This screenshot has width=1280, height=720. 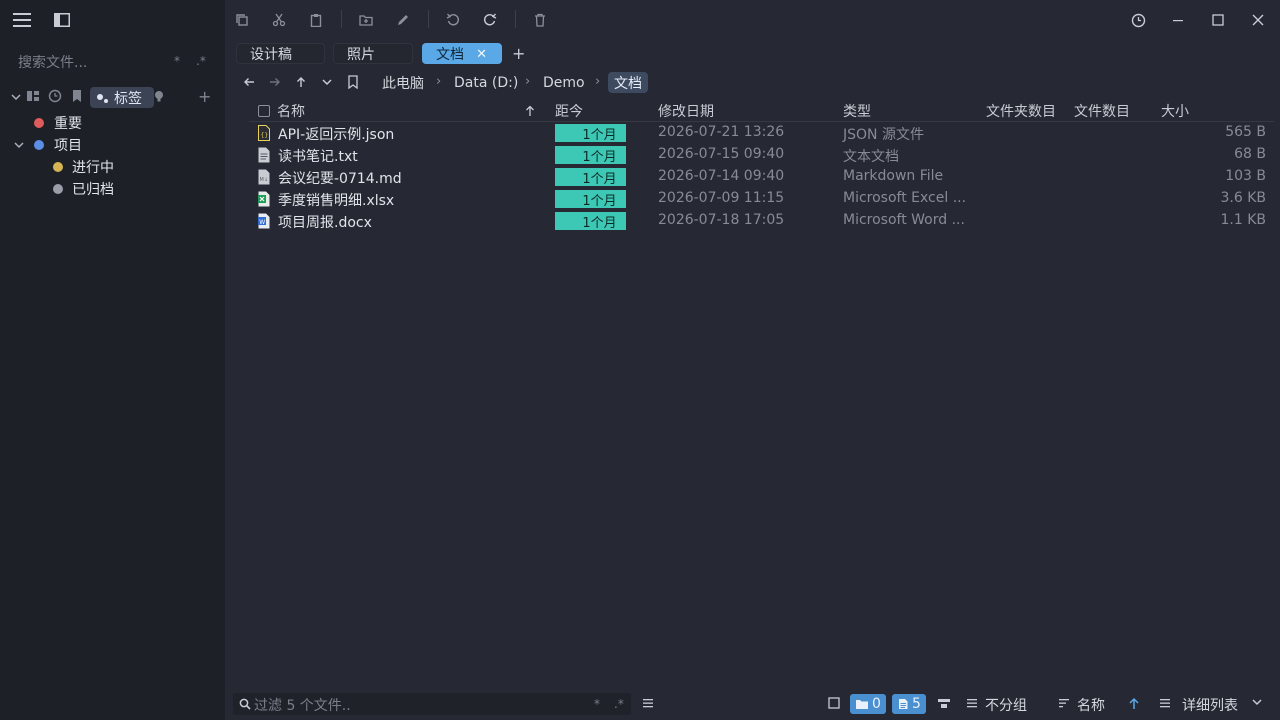 I want to click on redo-icon, so click(x=490, y=20).